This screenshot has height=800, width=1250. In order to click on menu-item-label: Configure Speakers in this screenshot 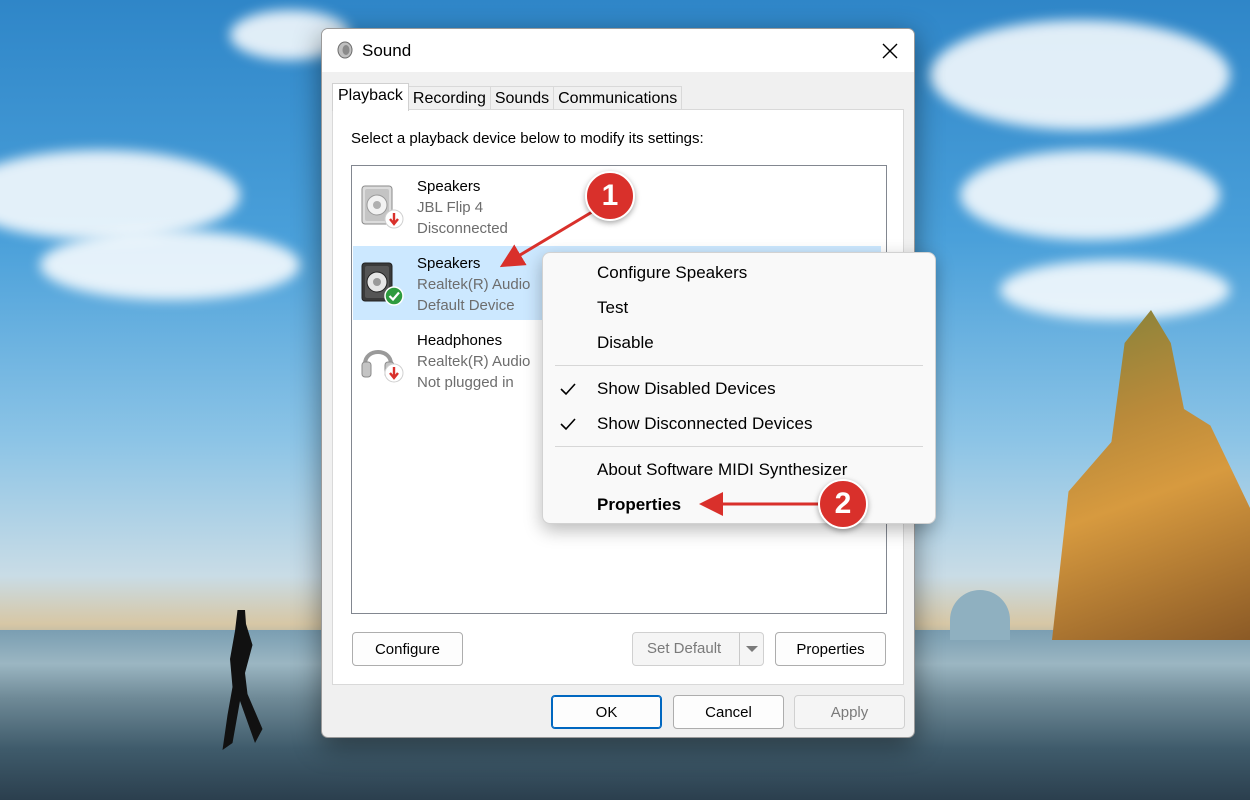, I will do `click(672, 272)`.